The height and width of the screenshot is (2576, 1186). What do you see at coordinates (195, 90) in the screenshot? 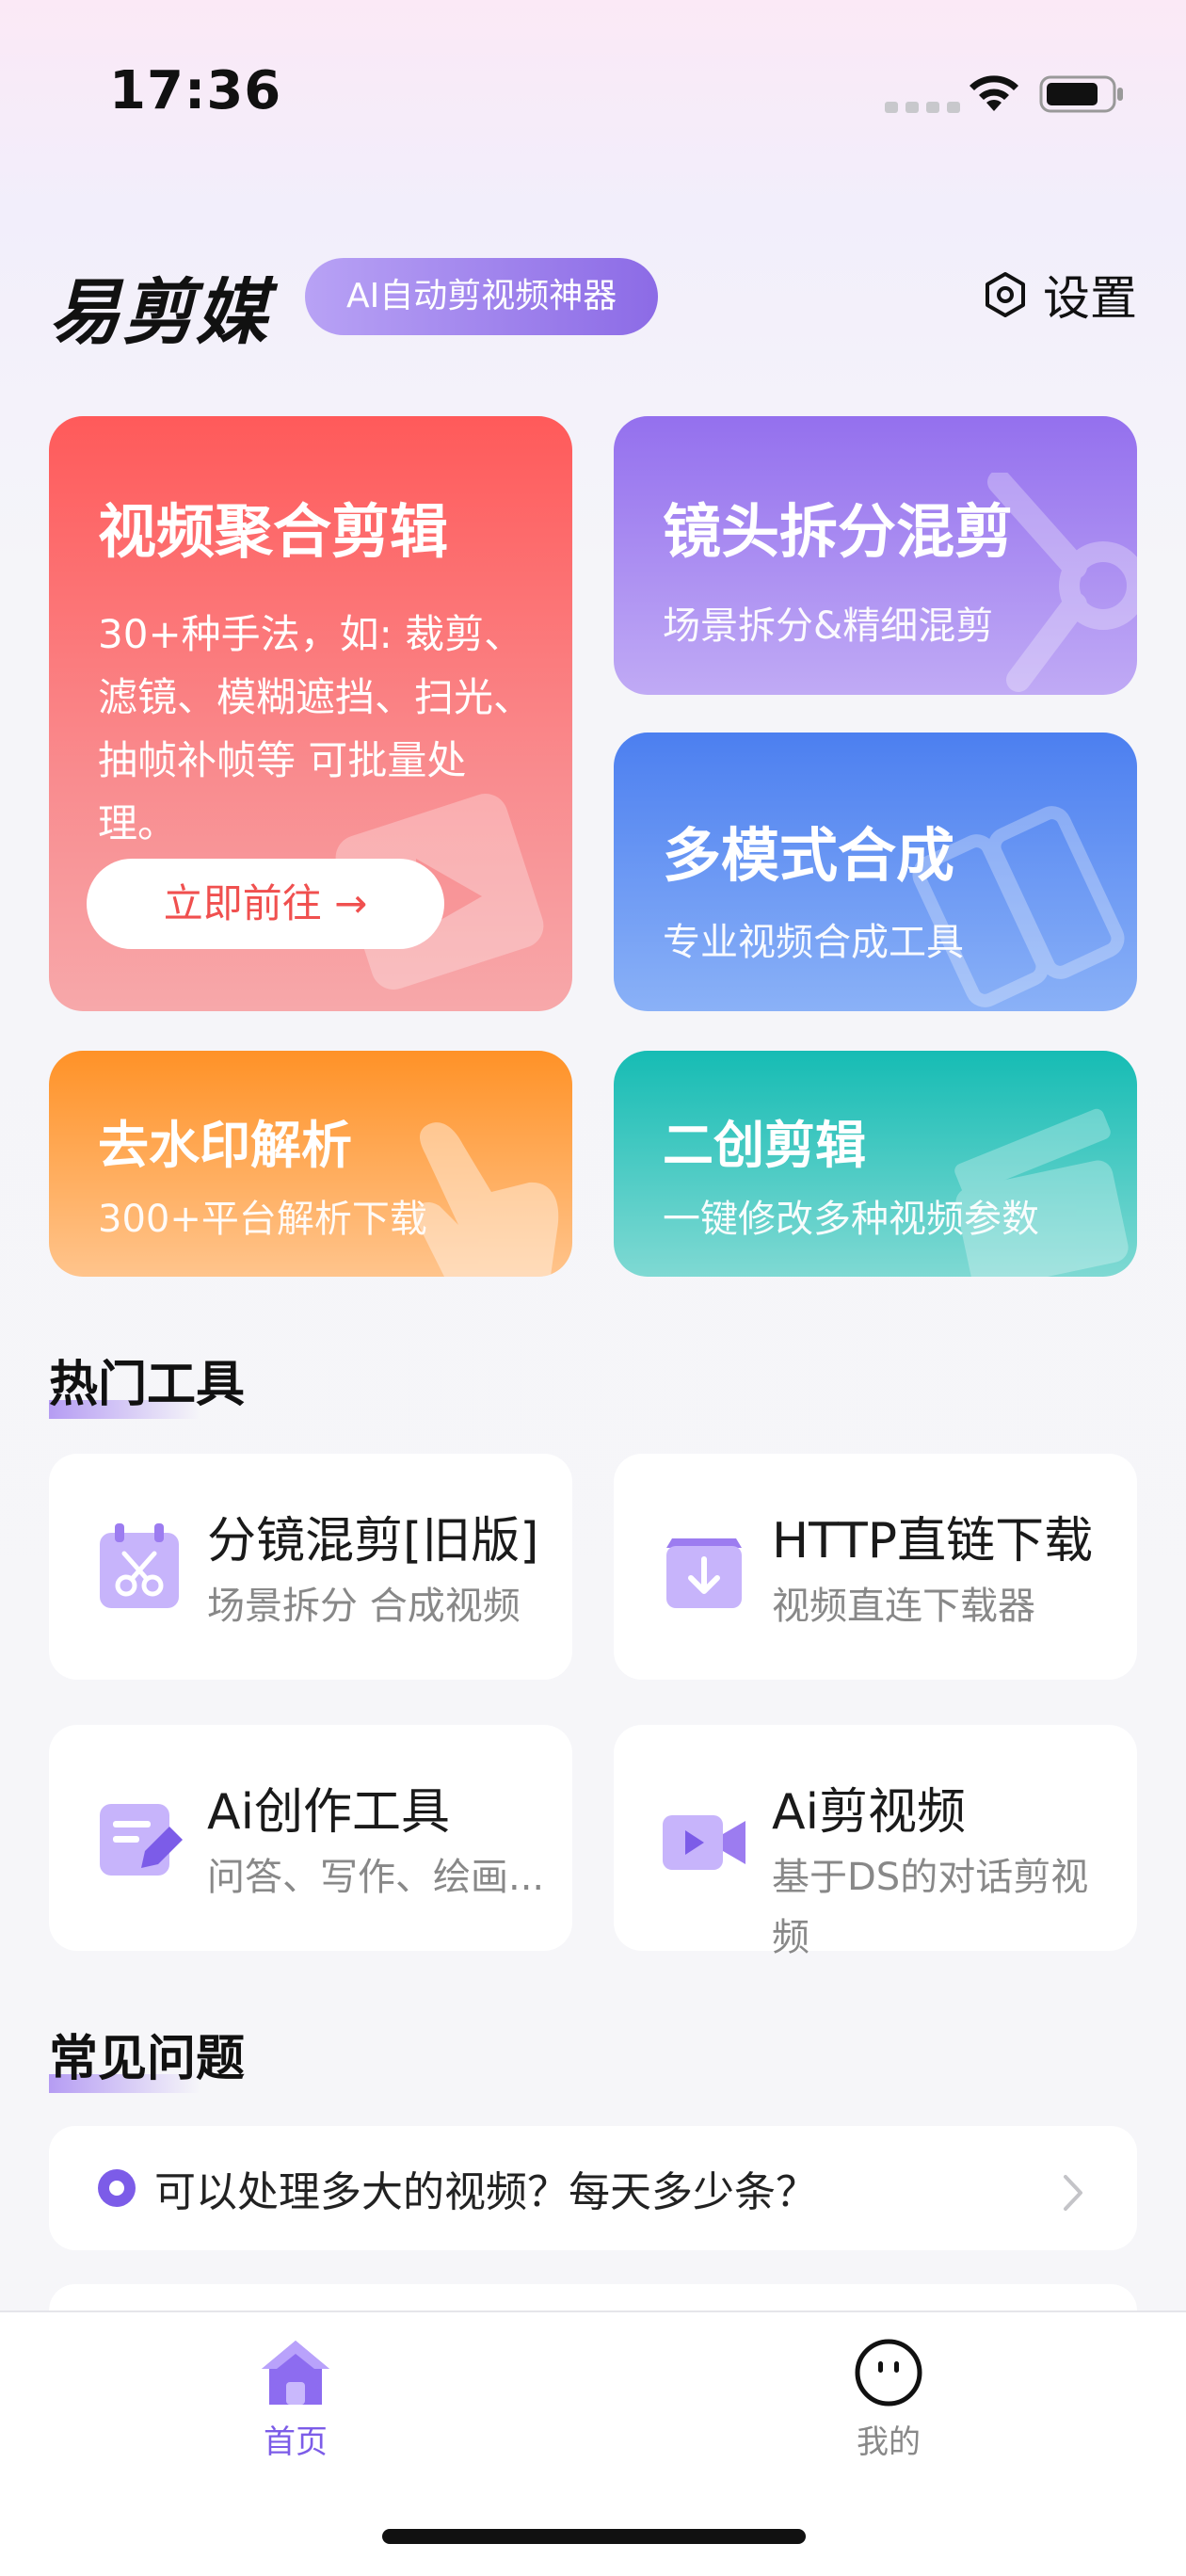
I see `status-time: 17:36` at bounding box center [195, 90].